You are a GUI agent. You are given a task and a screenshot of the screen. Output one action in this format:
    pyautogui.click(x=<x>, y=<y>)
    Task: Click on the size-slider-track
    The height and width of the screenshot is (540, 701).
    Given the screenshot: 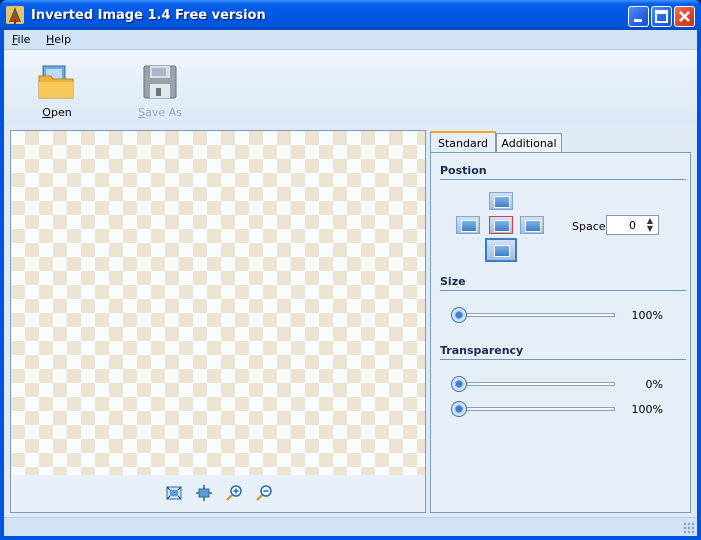 What is the action you would take?
    pyautogui.click(x=535, y=315)
    